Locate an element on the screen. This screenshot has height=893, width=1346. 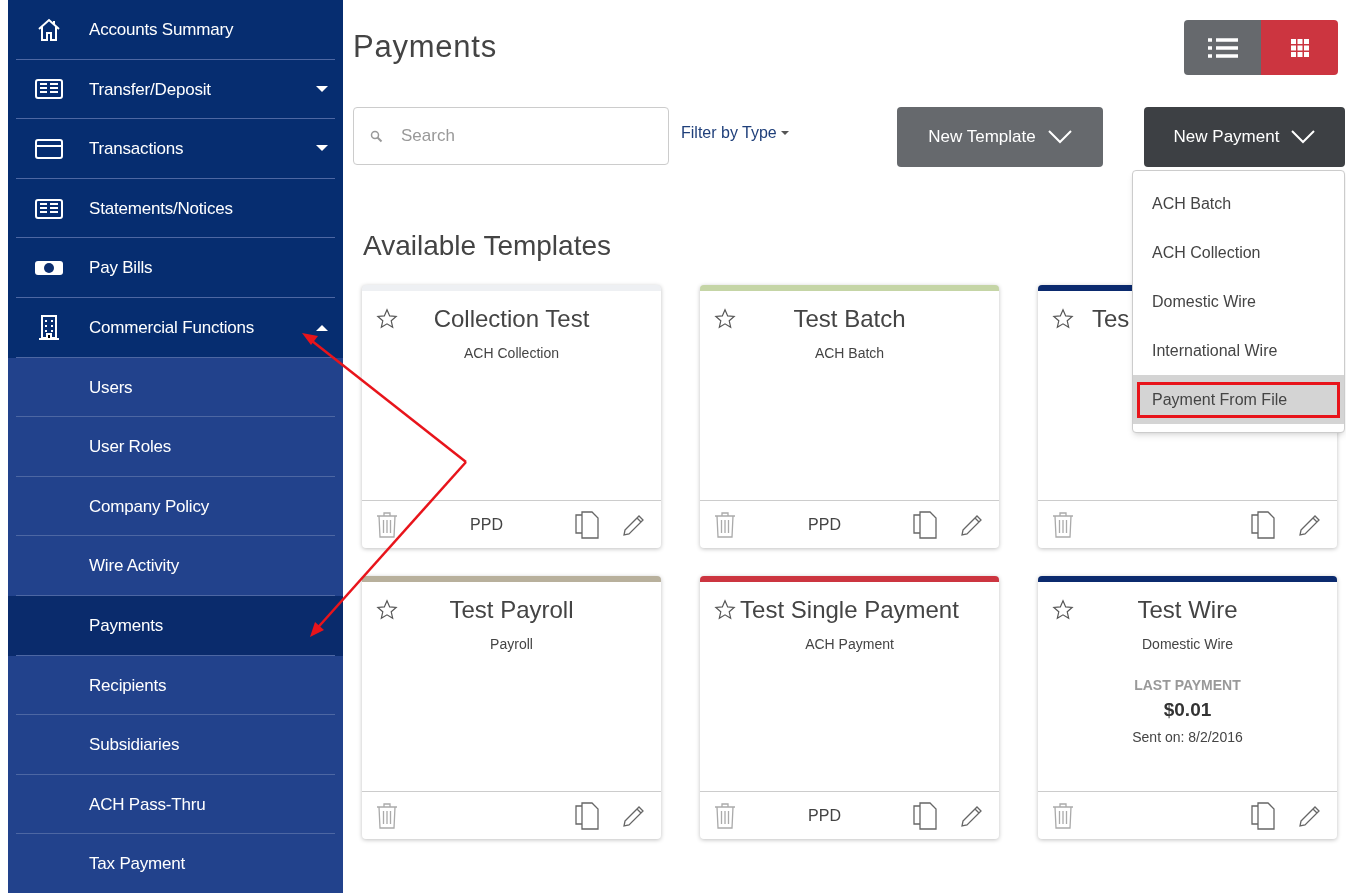
menu-item: Payment From File is located at coordinates (1238, 399).